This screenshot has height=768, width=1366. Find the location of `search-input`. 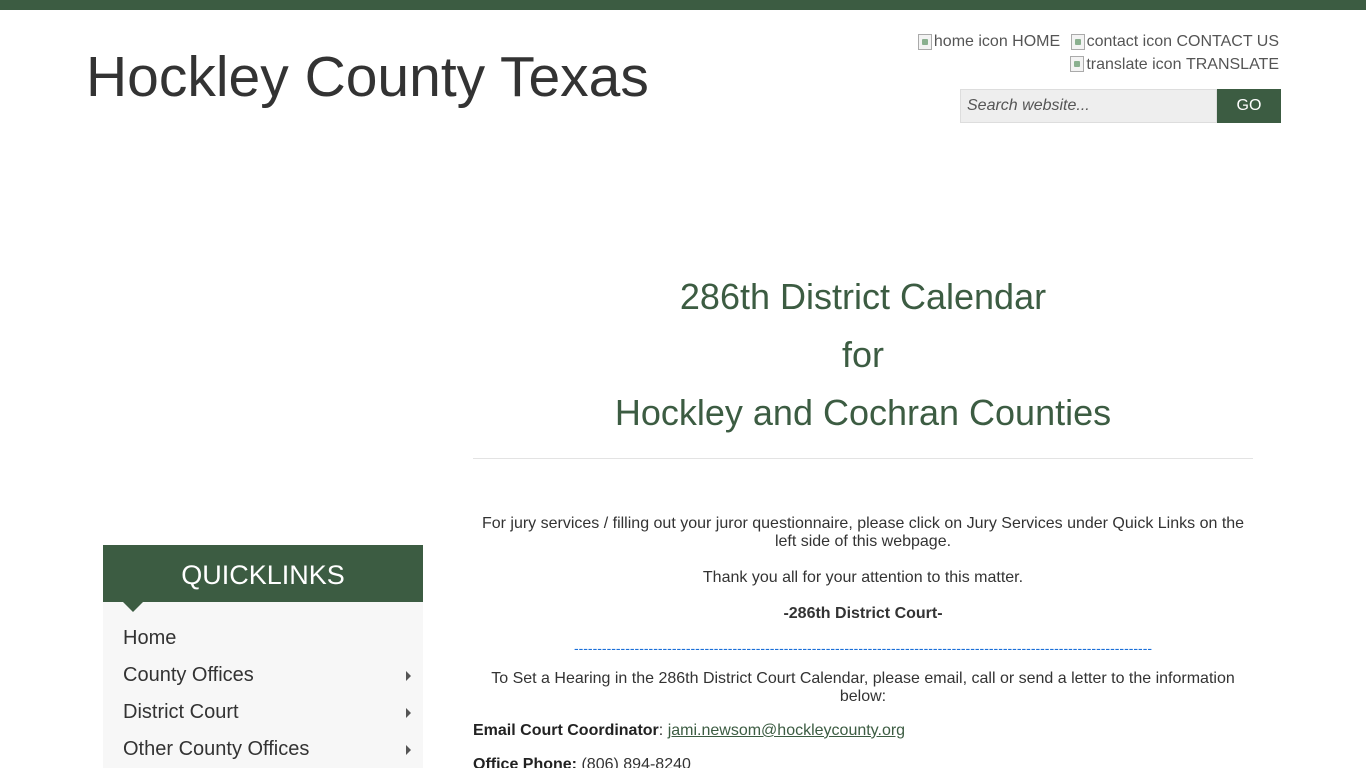

search-input is located at coordinates (1088, 106).